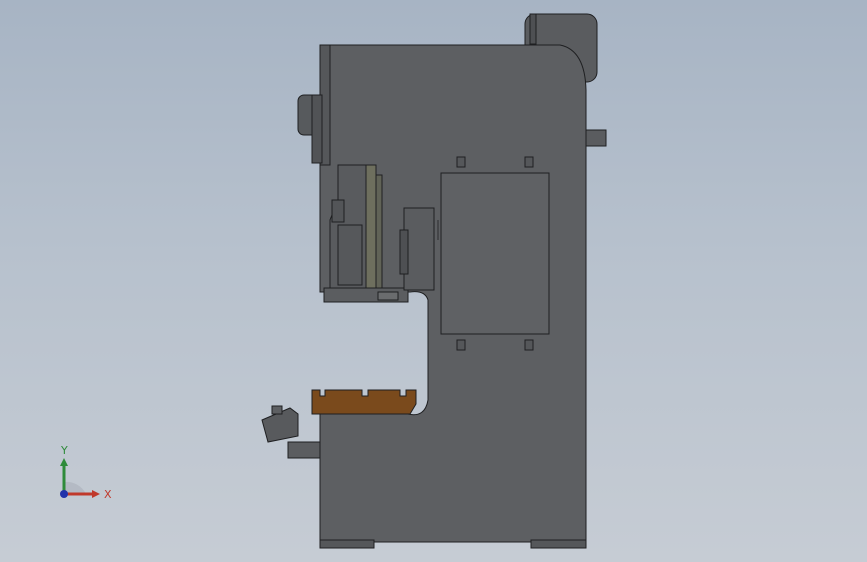 This screenshot has width=867, height=562. I want to click on x-axis-label: X, so click(108, 494).